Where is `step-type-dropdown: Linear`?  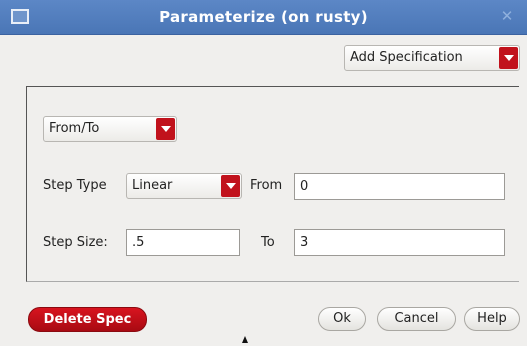 step-type-dropdown: Linear is located at coordinates (184, 186).